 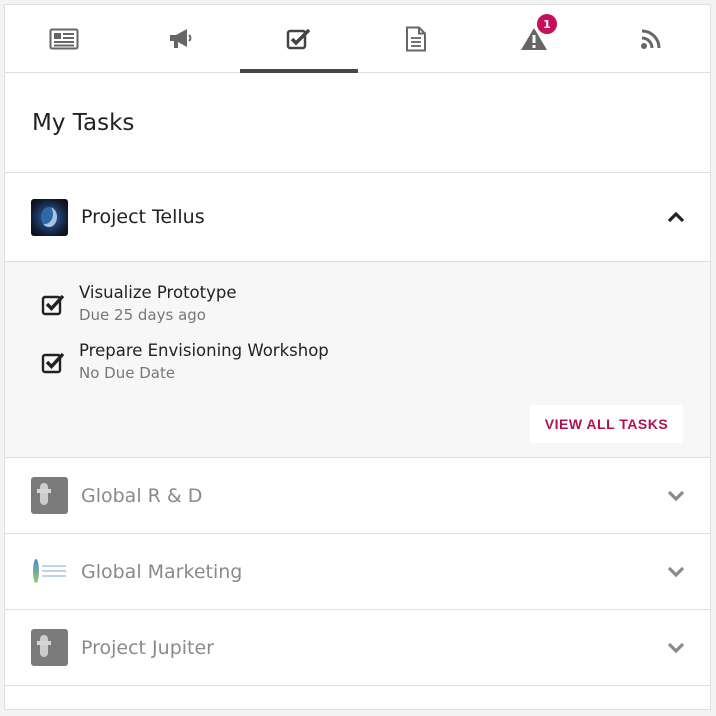 I want to click on page-header: My Tasks, so click(x=357, y=123).